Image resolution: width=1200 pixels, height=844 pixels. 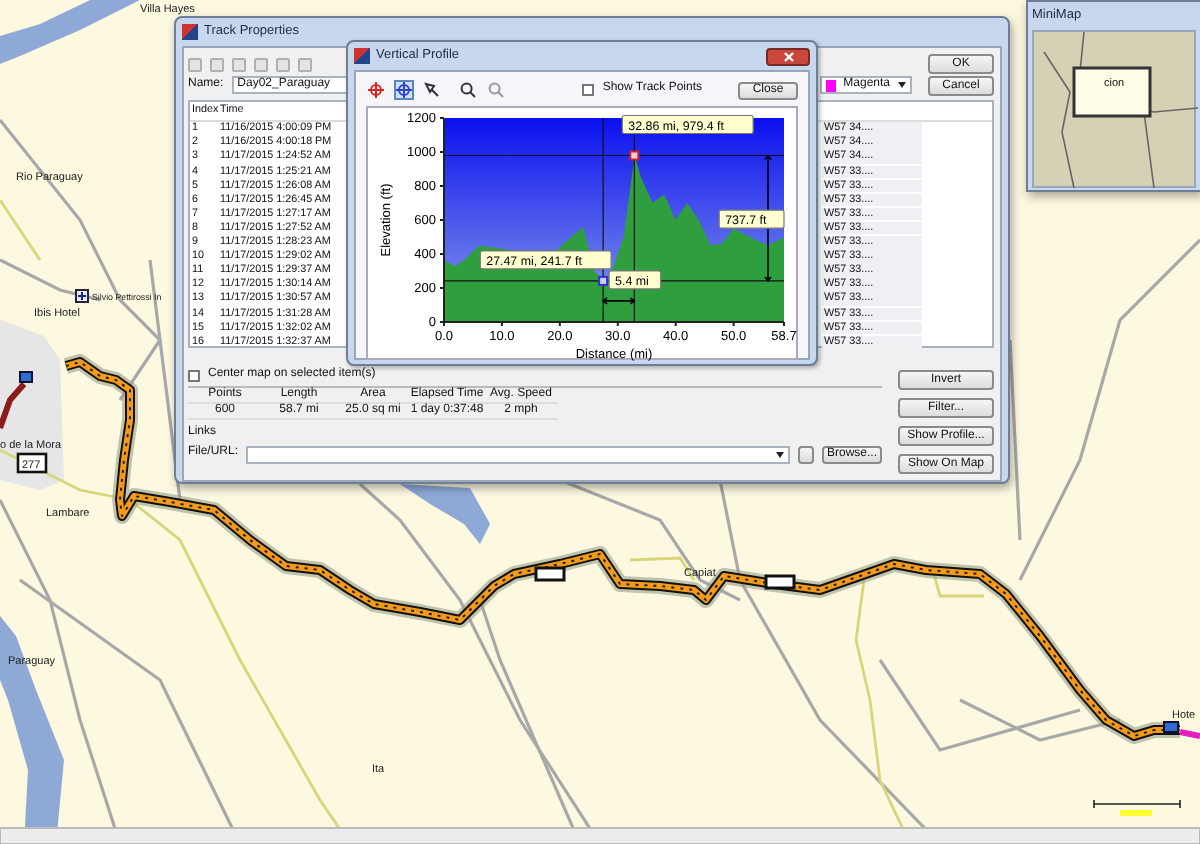 What do you see at coordinates (82, 296) in the screenshot?
I see `airport-icon` at bounding box center [82, 296].